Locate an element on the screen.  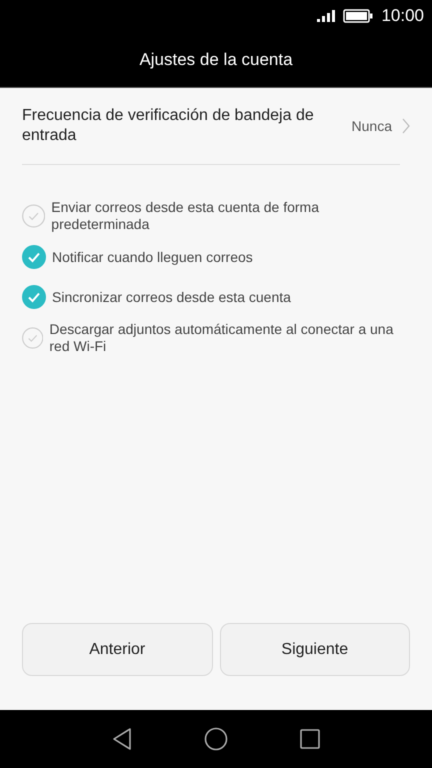
battery-icon is located at coordinates (358, 16).